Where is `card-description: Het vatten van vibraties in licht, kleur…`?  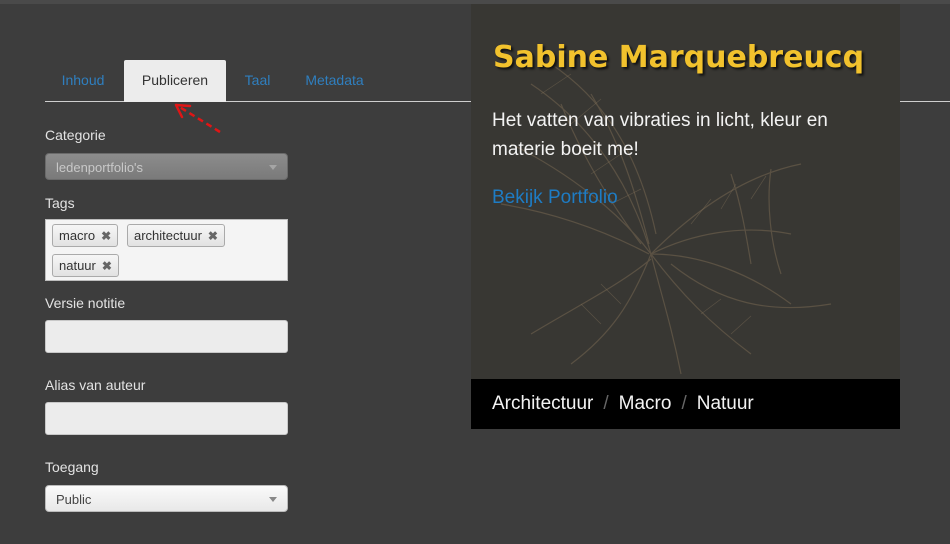
card-description: Het vatten van vibraties in licht, kleur… is located at coordinates (660, 135).